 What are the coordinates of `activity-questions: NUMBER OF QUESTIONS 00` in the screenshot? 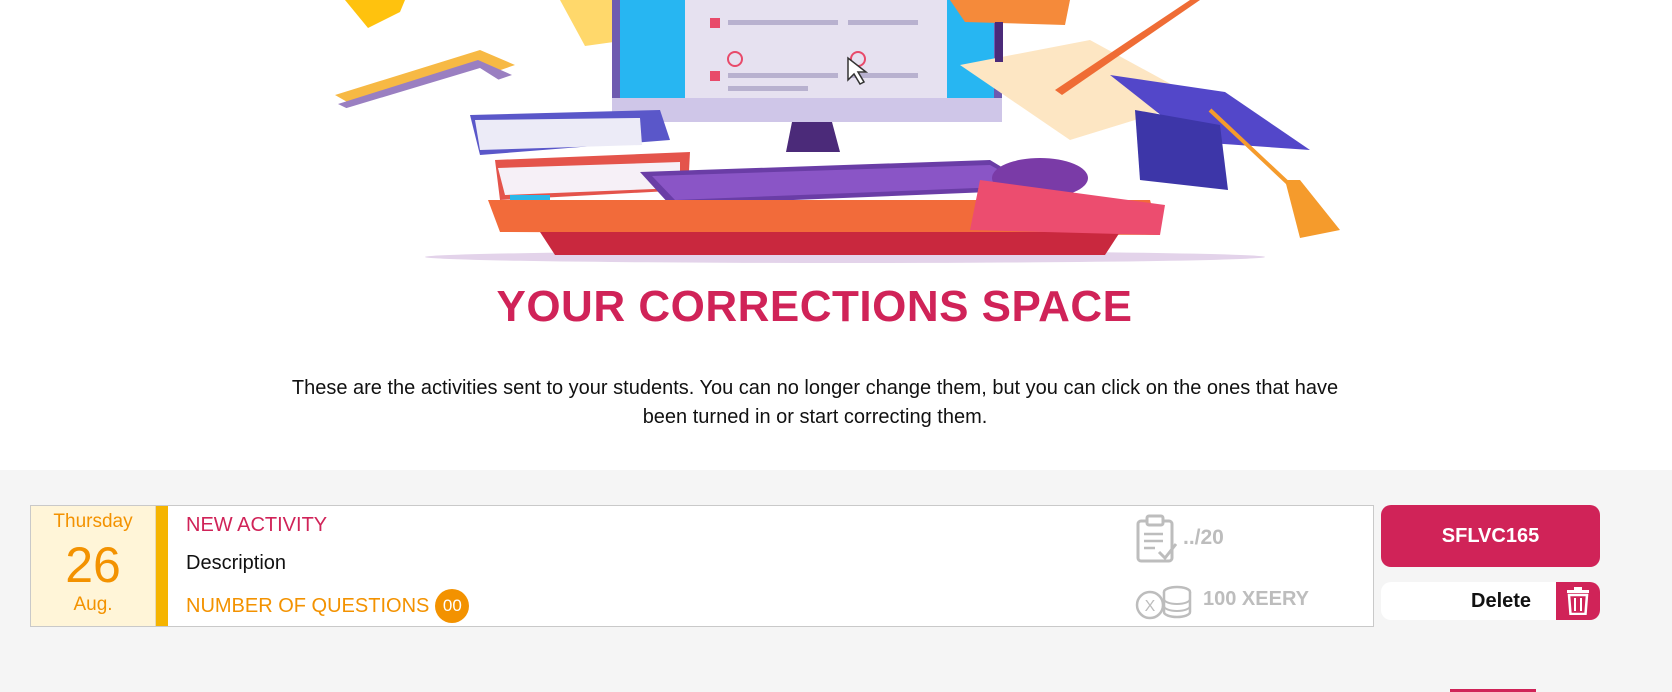 It's located at (328, 606).